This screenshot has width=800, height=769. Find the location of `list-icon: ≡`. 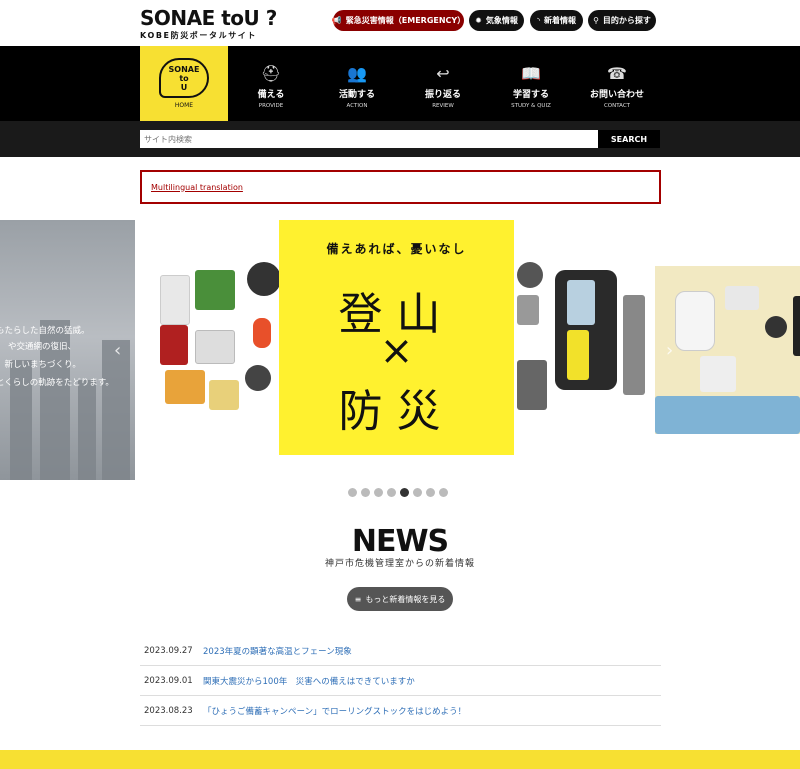

list-icon: ≡ is located at coordinates (358, 599).